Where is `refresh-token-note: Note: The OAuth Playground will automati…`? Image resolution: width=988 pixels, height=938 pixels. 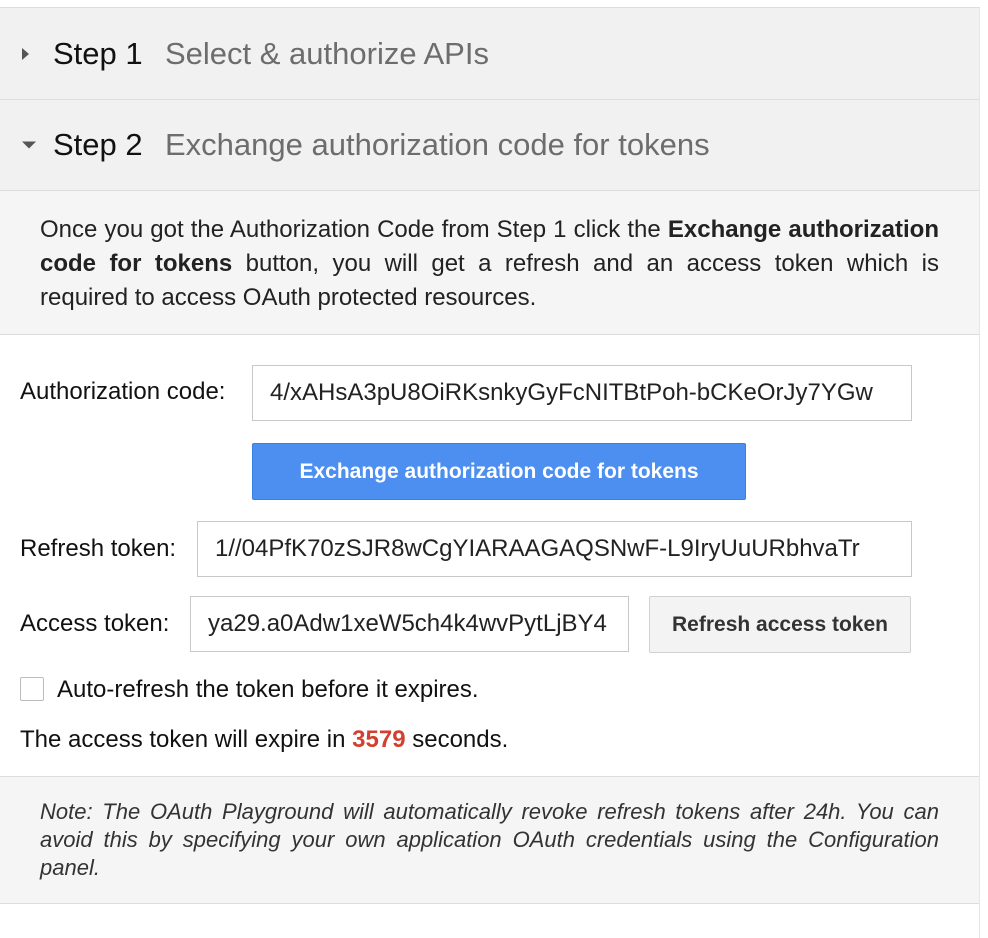
refresh-token-note: Note: The OAuth Playground will automati… is located at coordinates (489, 840).